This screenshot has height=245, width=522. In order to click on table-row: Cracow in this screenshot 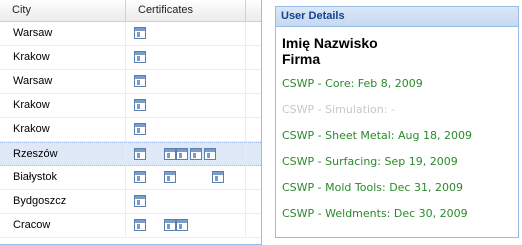, I will do `click(130, 226)`.